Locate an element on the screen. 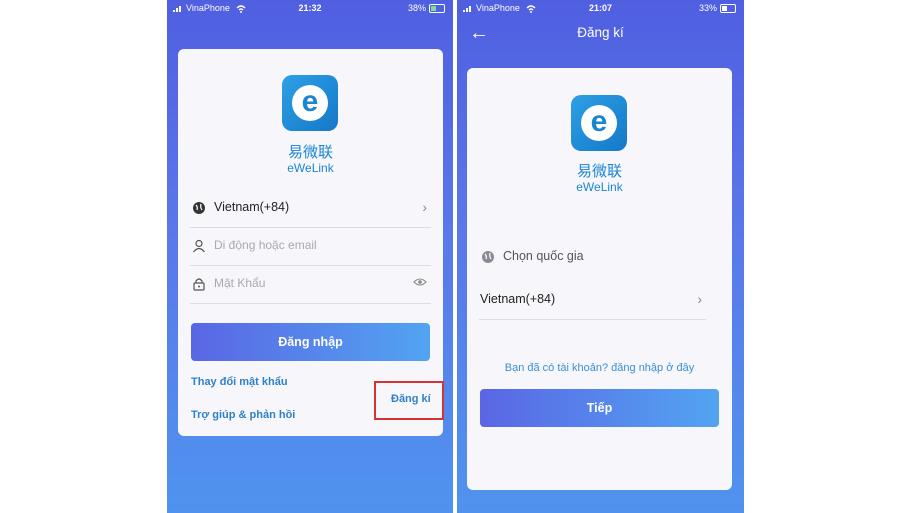 The image size is (912, 513). highlight-box is located at coordinates (409, 400).